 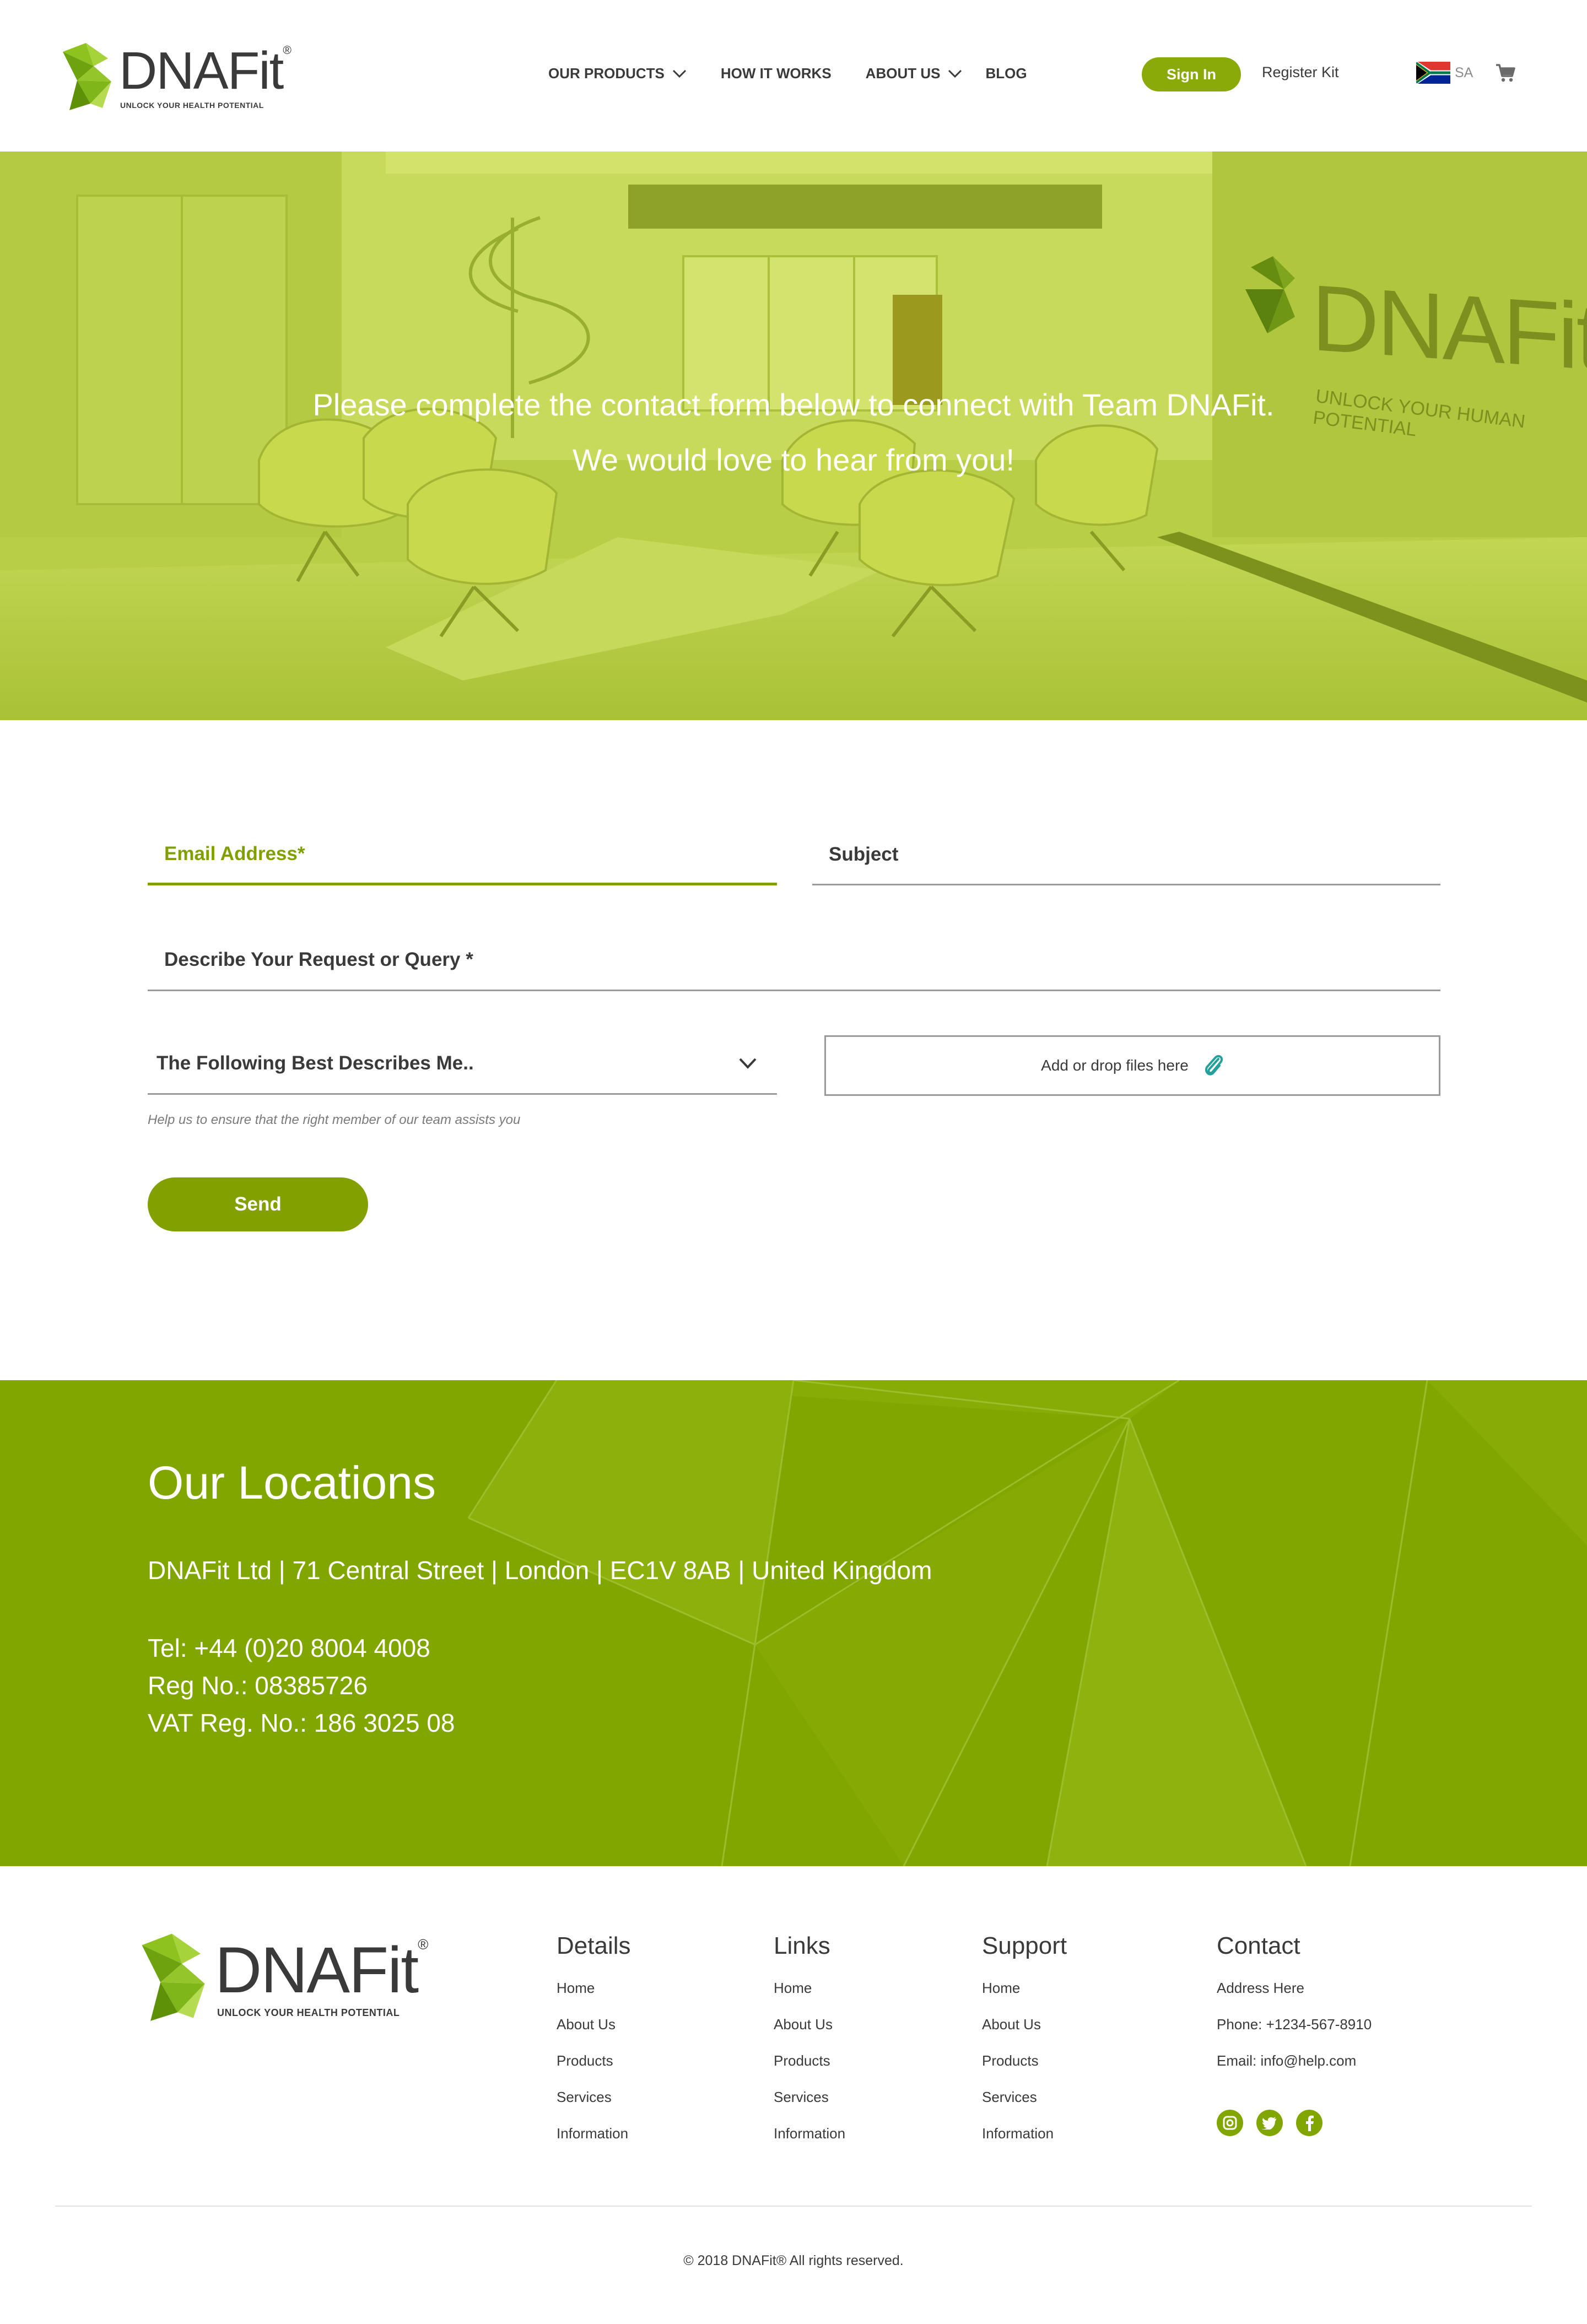 I want to click on nav-about-us: ABOUT US, so click(x=914, y=73).